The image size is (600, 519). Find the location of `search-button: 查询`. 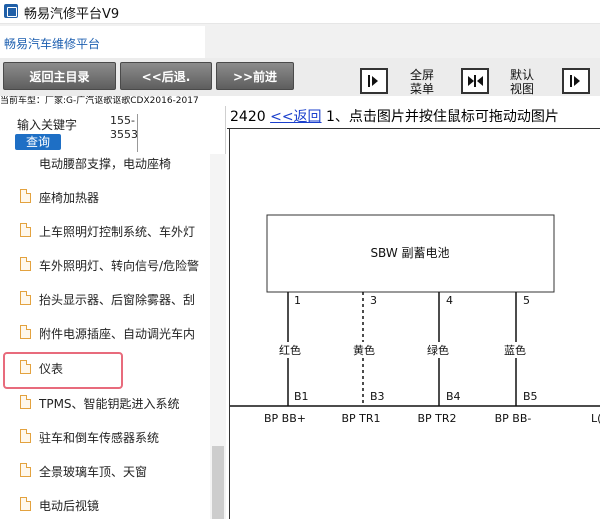

search-button: 查询 is located at coordinates (38, 142).